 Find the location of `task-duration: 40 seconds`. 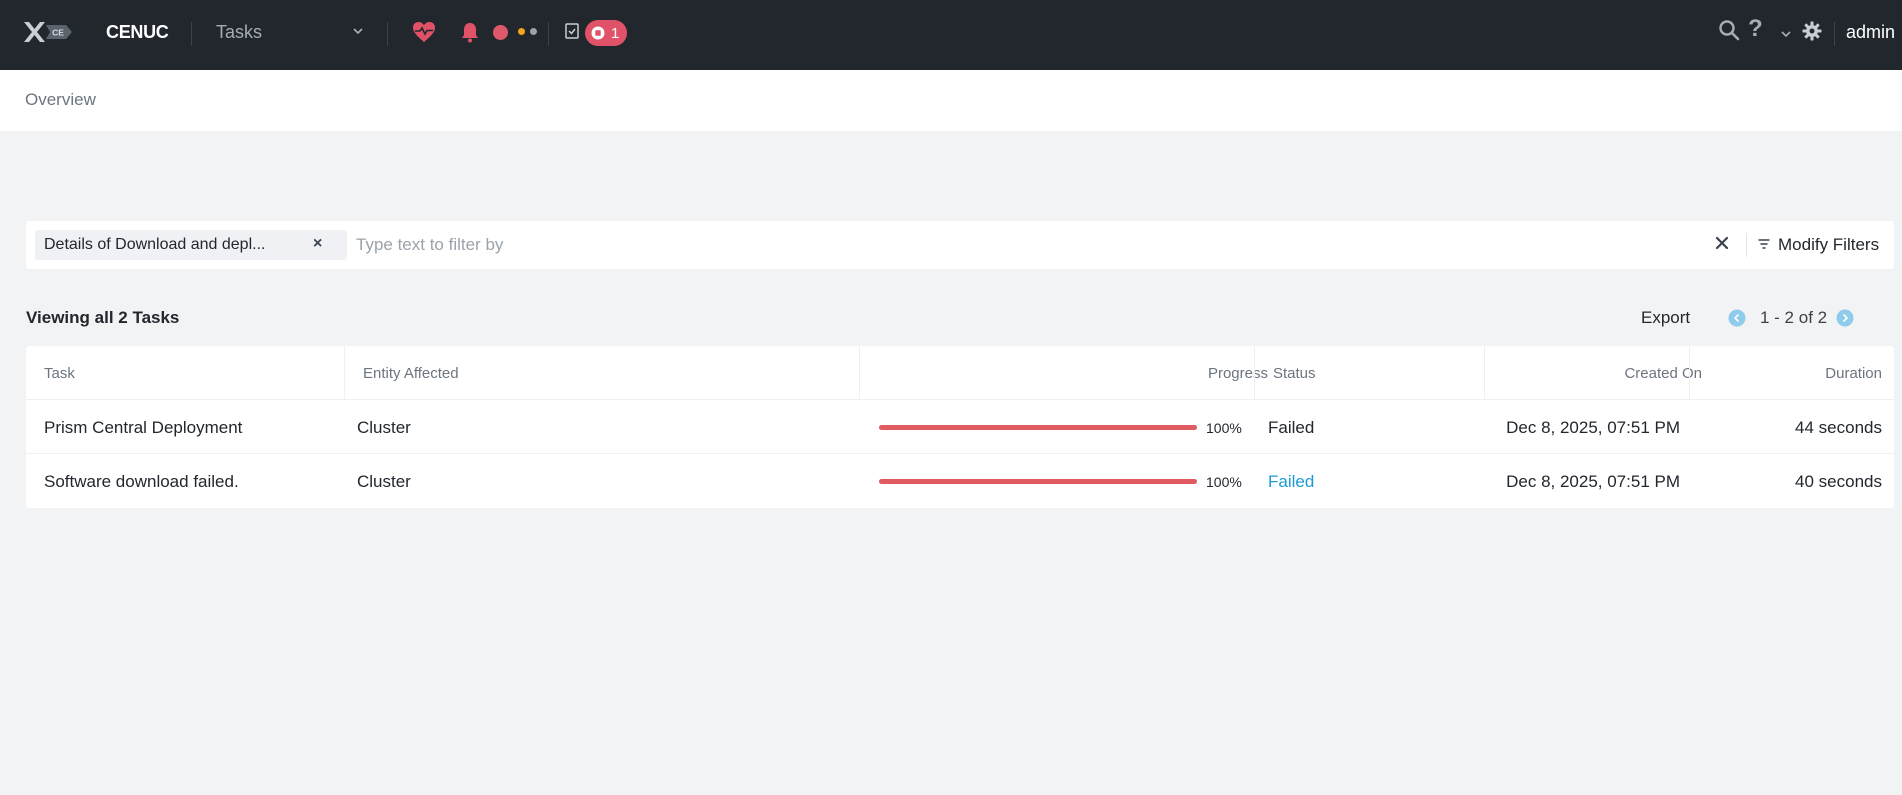

task-duration: 40 seconds is located at coordinates (1838, 481).